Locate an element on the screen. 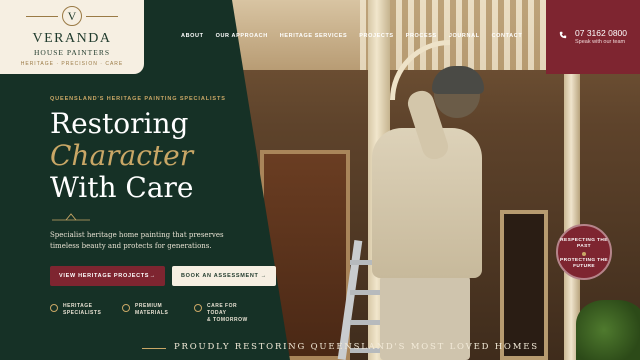  check-circle-icon is located at coordinates (126, 308).